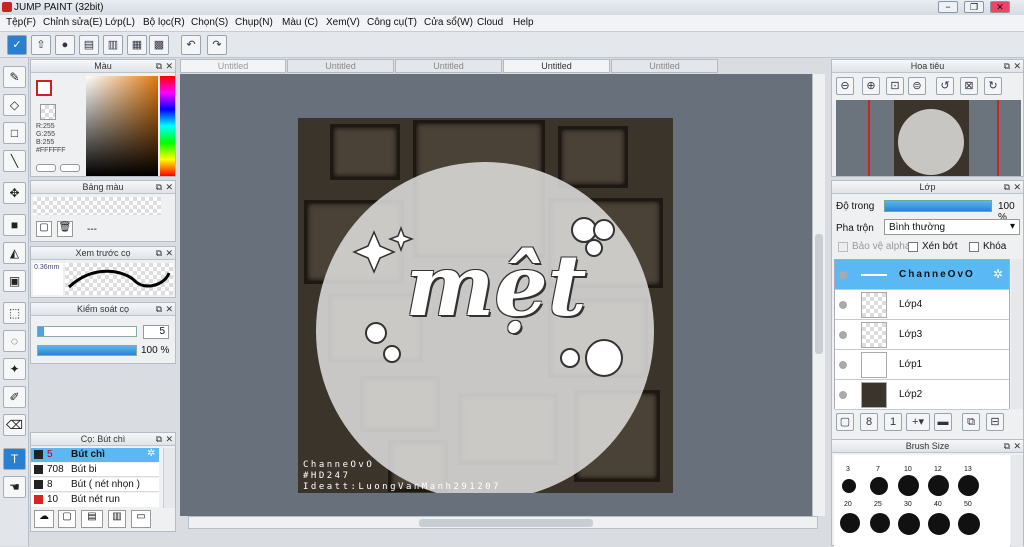  Describe the element at coordinates (46, 168) in the screenshot. I see `color-mode-button` at that location.